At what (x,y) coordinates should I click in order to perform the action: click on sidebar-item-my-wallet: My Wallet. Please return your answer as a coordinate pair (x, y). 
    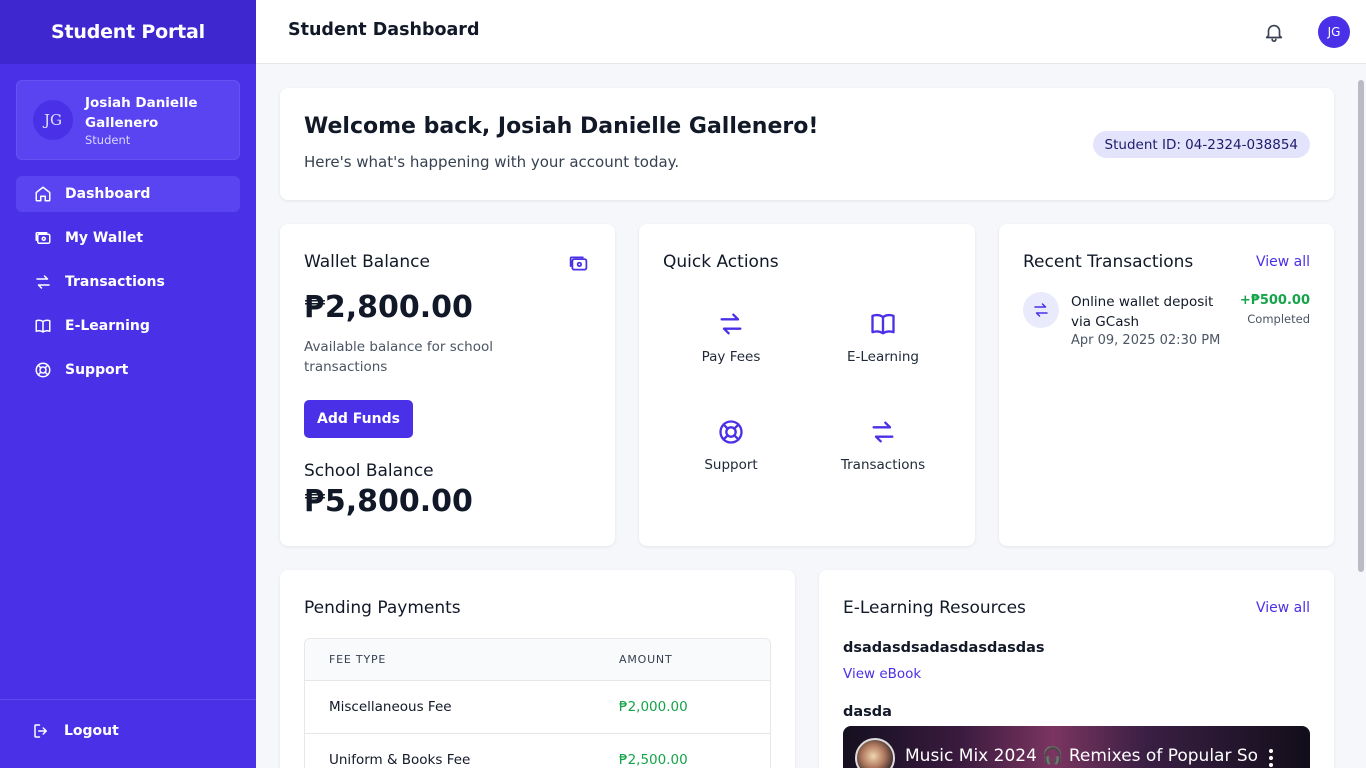
    Looking at the image, I should click on (128, 238).